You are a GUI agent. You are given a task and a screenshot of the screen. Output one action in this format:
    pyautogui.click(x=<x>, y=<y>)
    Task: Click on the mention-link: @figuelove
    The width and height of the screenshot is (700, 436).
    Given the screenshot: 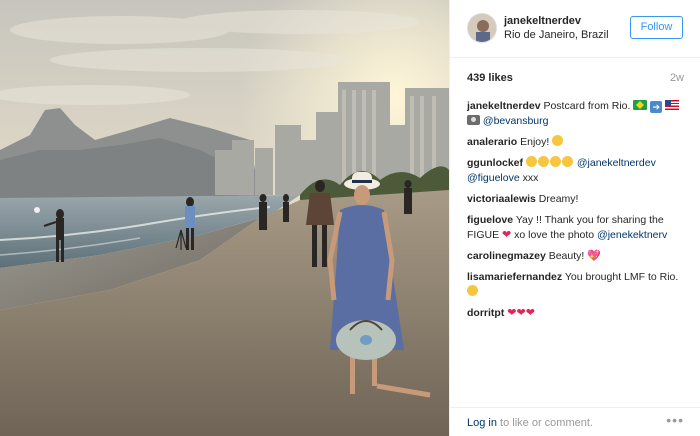 What is the action you would take?
    pyautogui.click(x=493, y=178)
    